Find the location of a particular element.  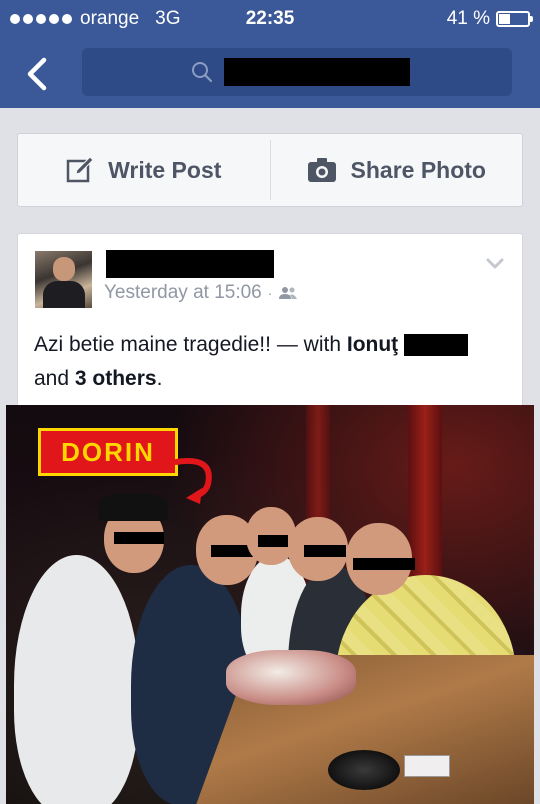

curved-arrow-icon is located at coordinates (192, 481).